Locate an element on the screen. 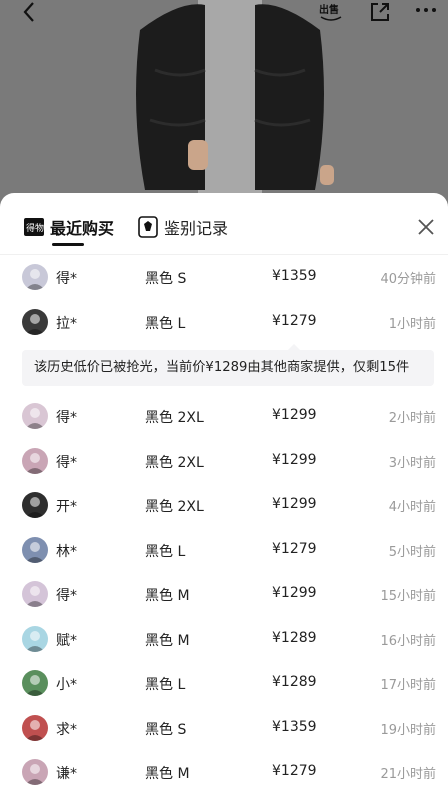 The image size is (448, 800). purchase-row: 得* 黑色 2XL ¥1299 2小时前 is located at coordinates (224, 416).